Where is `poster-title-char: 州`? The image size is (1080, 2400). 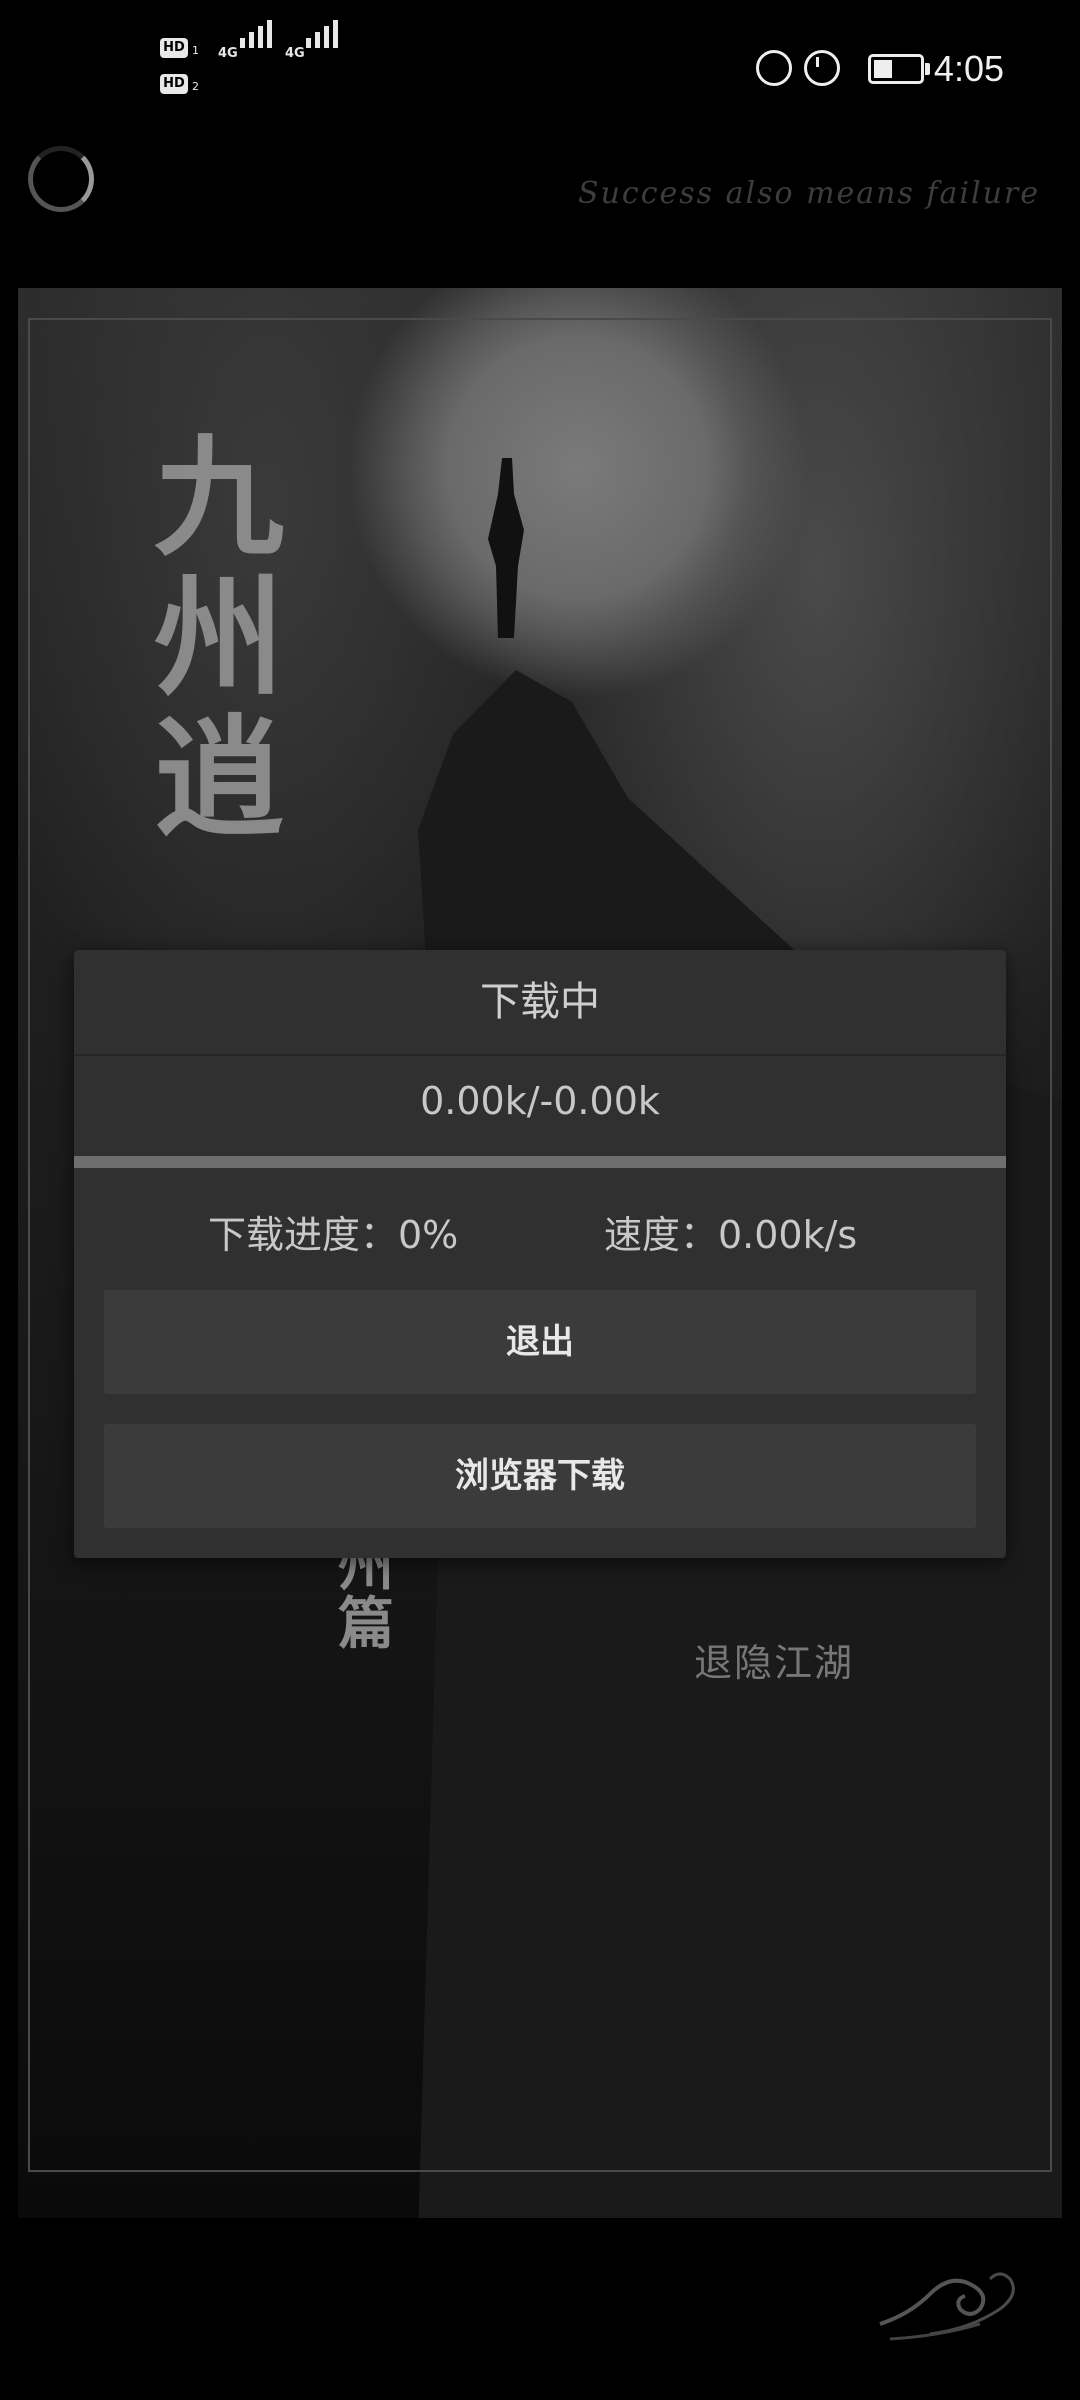 poster-title-char: 州 is located at coordinates (219, 637).